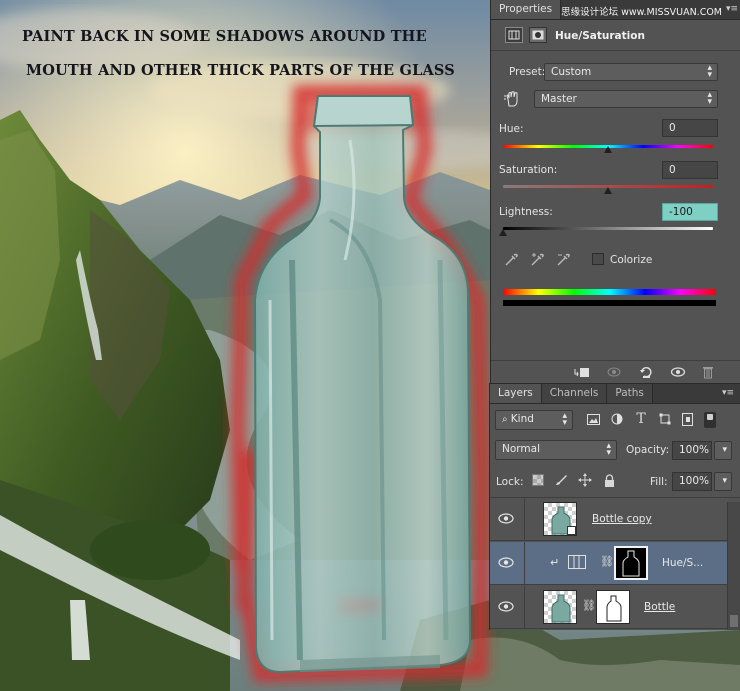 The image size is (740, 691). Describe the element at coordinates (630, 393) in the screenshot. I see `tab-paths: Paths` at that location.